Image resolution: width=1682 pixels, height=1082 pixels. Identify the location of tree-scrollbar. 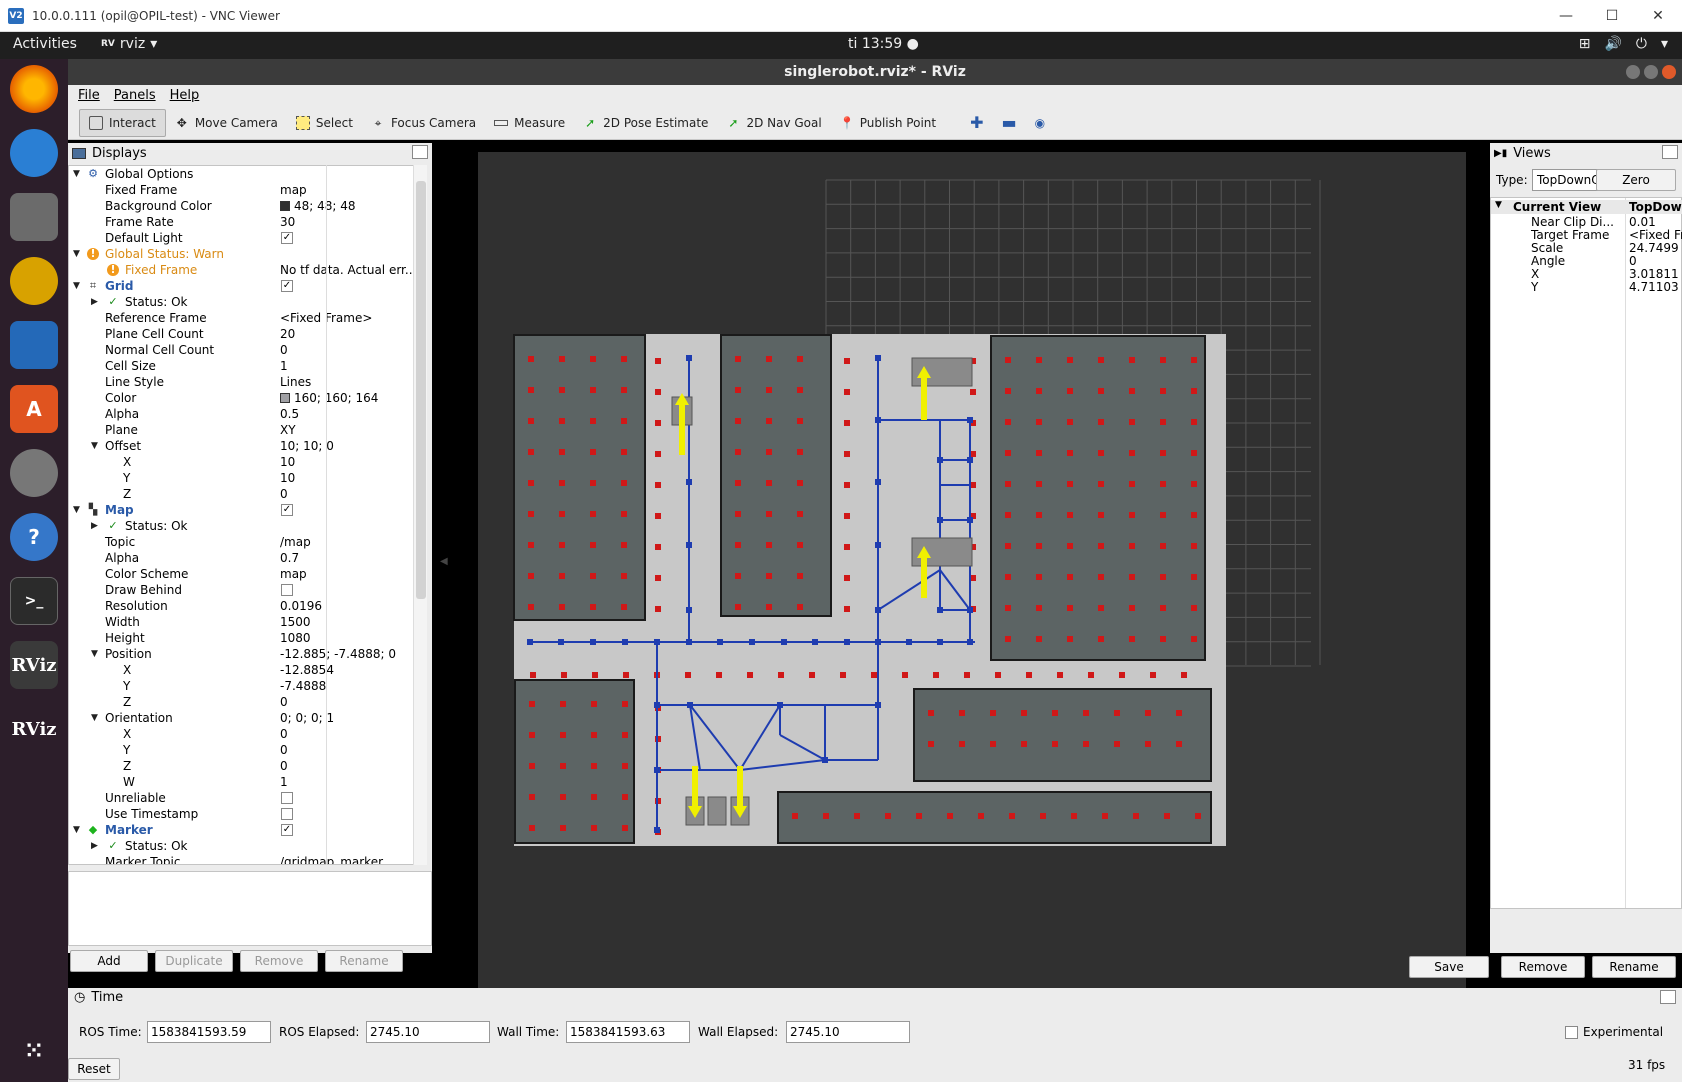
(420, 515).